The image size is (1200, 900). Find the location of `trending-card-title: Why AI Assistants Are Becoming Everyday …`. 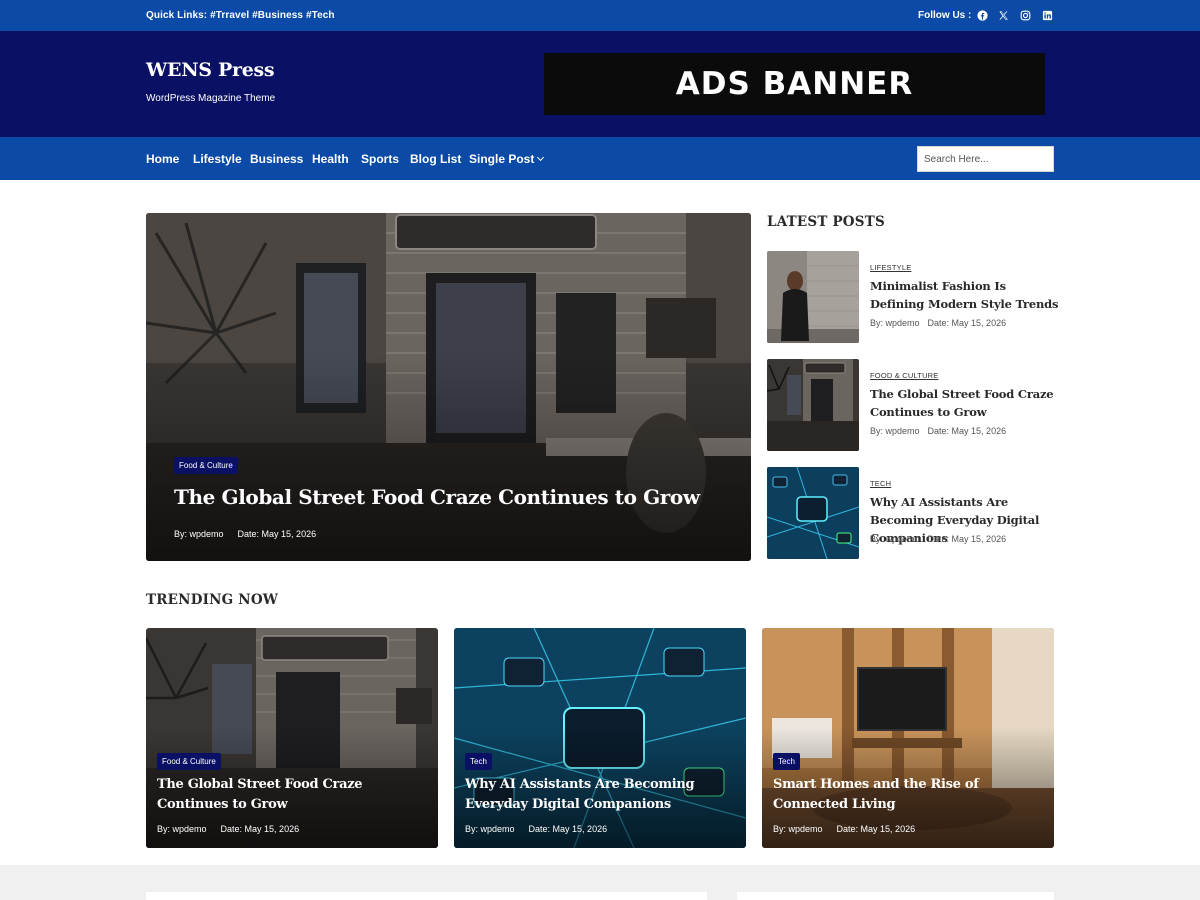

trending-card-title: Why AI Assistants Are Becoming Everyday … is located at coordinates (601, 795).